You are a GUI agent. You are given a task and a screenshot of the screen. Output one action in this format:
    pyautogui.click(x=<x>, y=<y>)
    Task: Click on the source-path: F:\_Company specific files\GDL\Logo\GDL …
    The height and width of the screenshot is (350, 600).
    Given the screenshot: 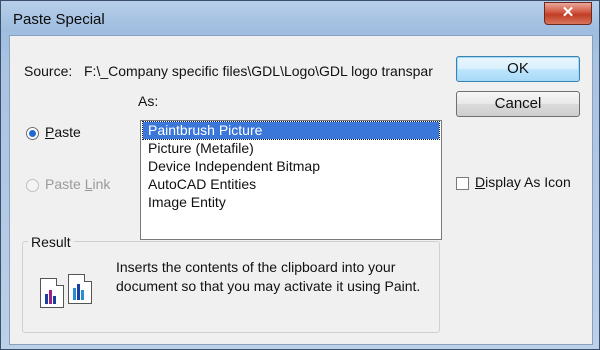 What is the action you would take?
    pyautogui.click(x=258, y=71)
    